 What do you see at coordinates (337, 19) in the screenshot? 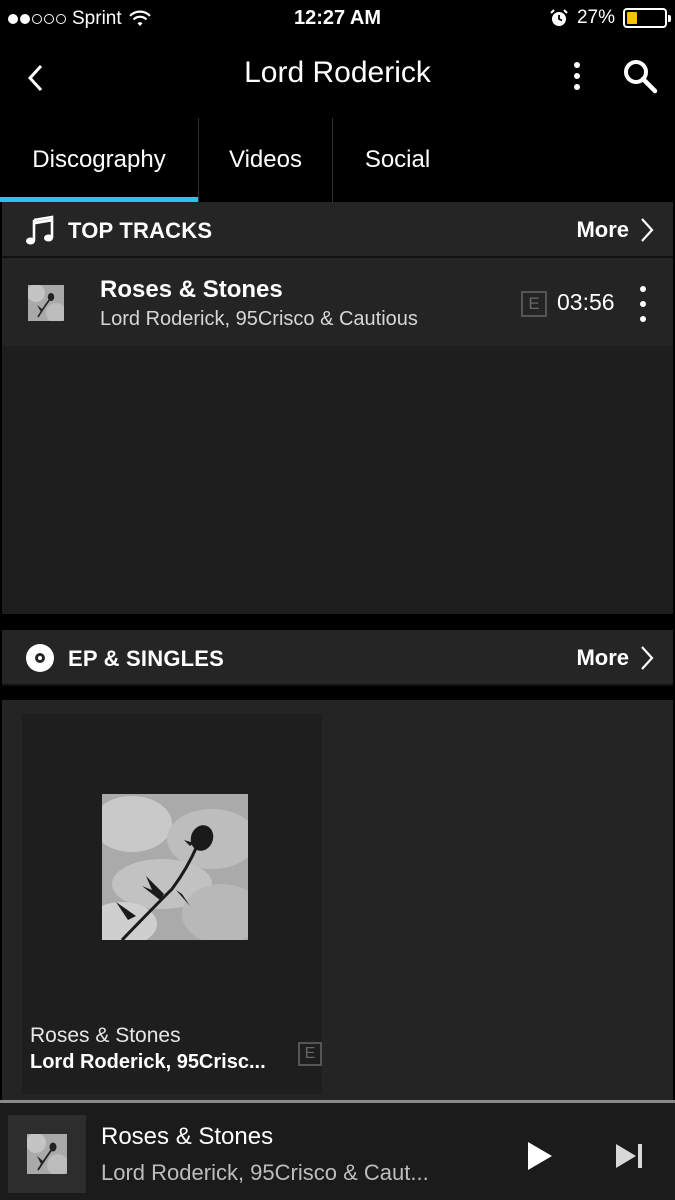
I see `status-bar: Sprint 12:27 AM 27%` at bounding box center [337, 19].